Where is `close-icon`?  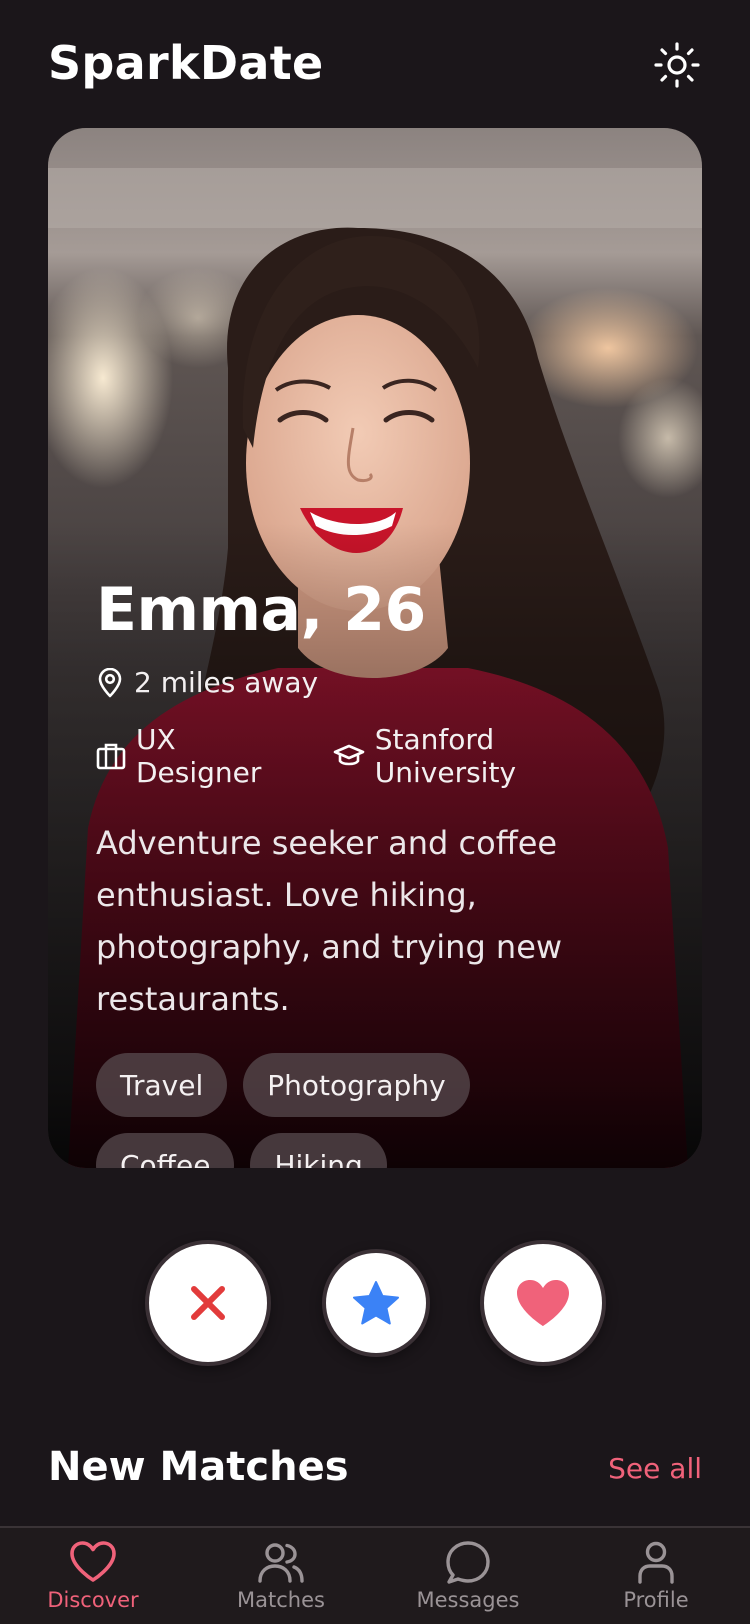
close-icon is located at coordinates (208, 1303).